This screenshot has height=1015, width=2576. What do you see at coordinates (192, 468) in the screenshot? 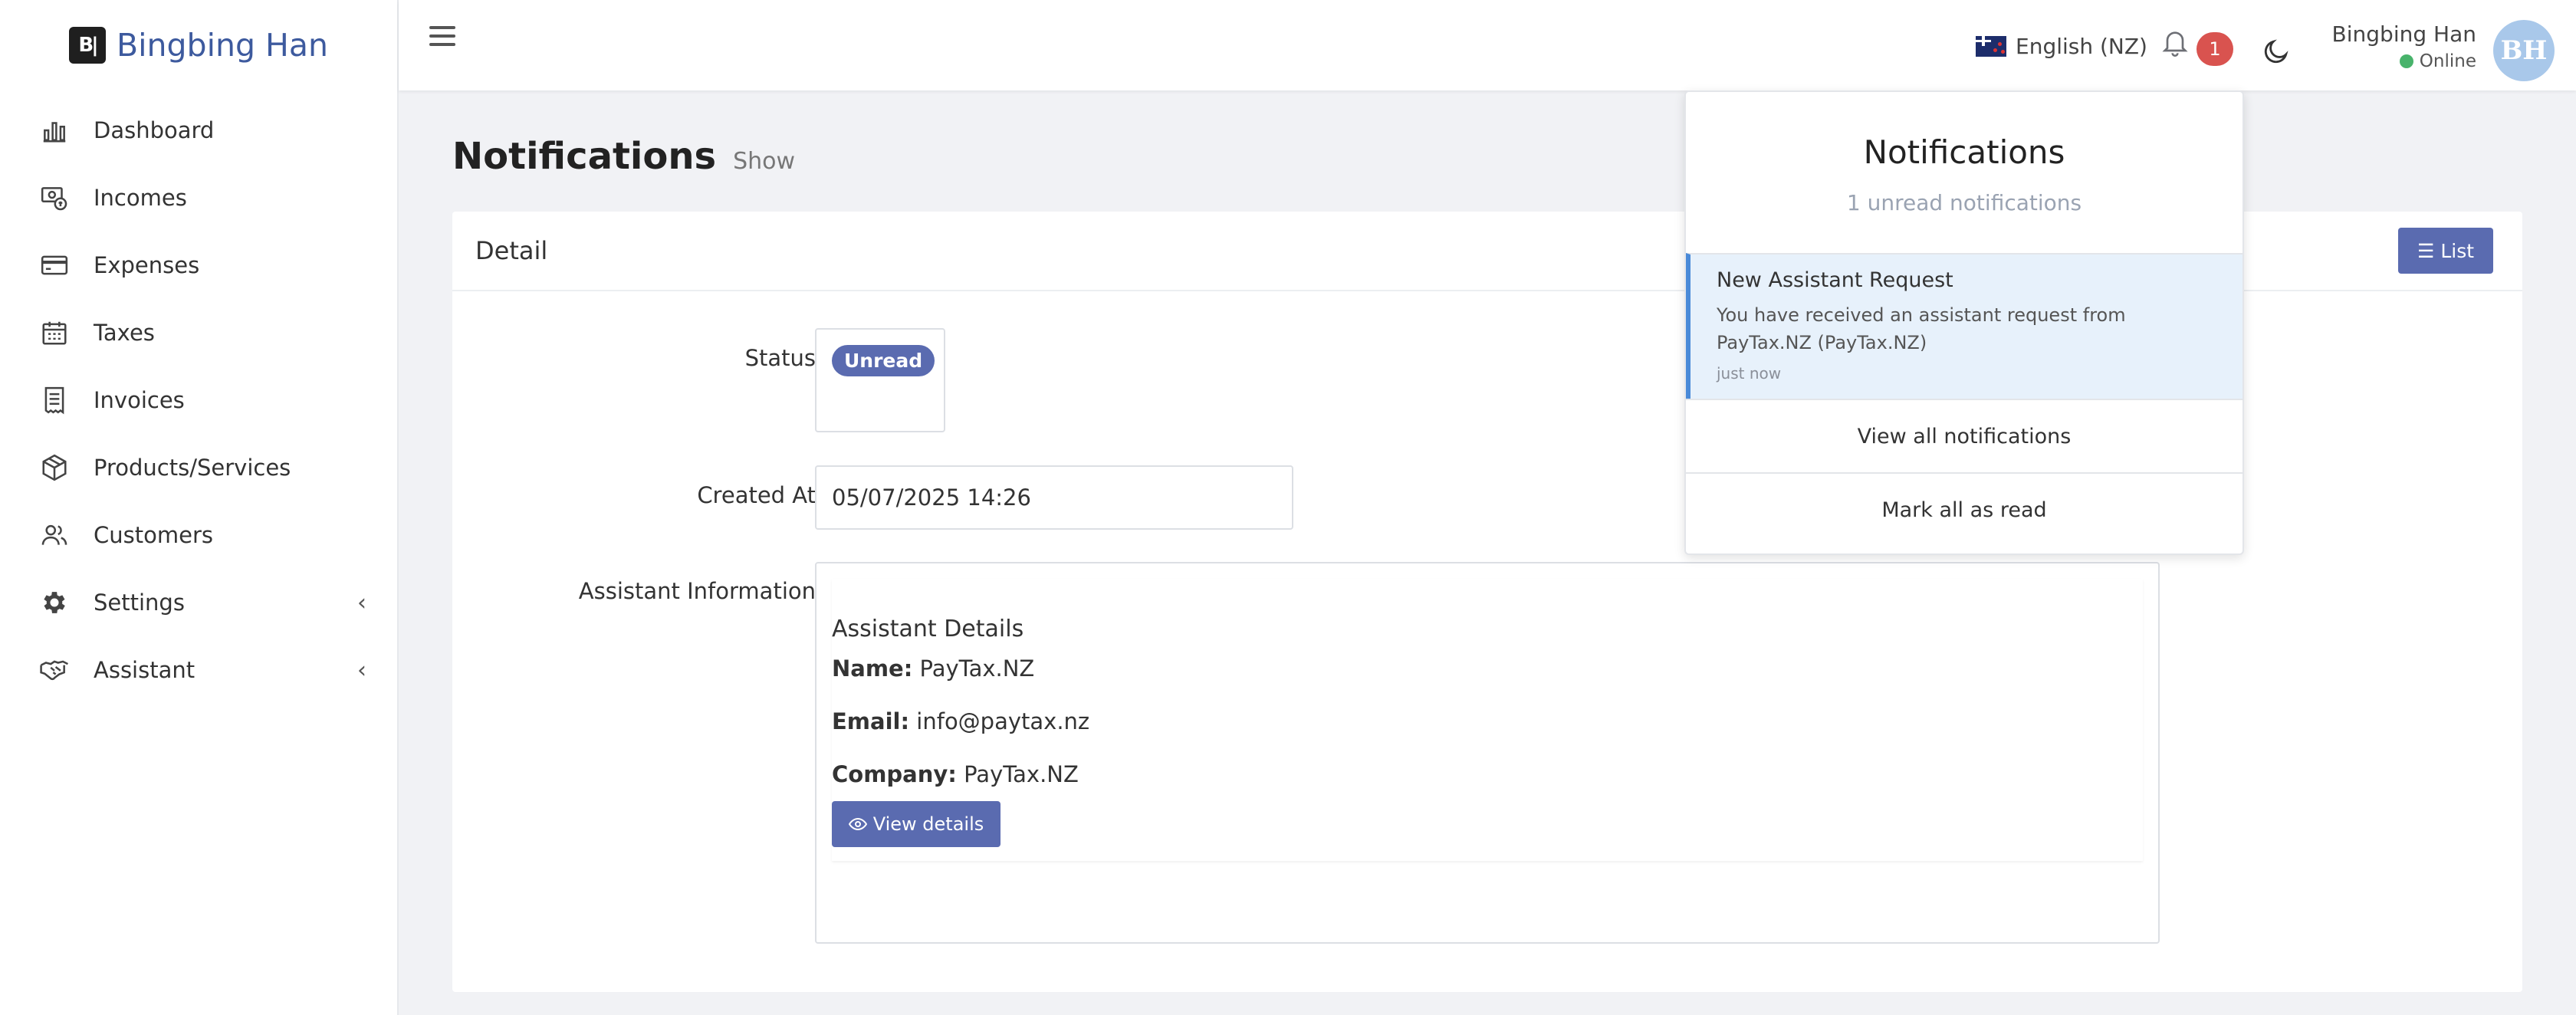
I see `sidebar-item-label: Products/Services` at bounding box center [192, 468].